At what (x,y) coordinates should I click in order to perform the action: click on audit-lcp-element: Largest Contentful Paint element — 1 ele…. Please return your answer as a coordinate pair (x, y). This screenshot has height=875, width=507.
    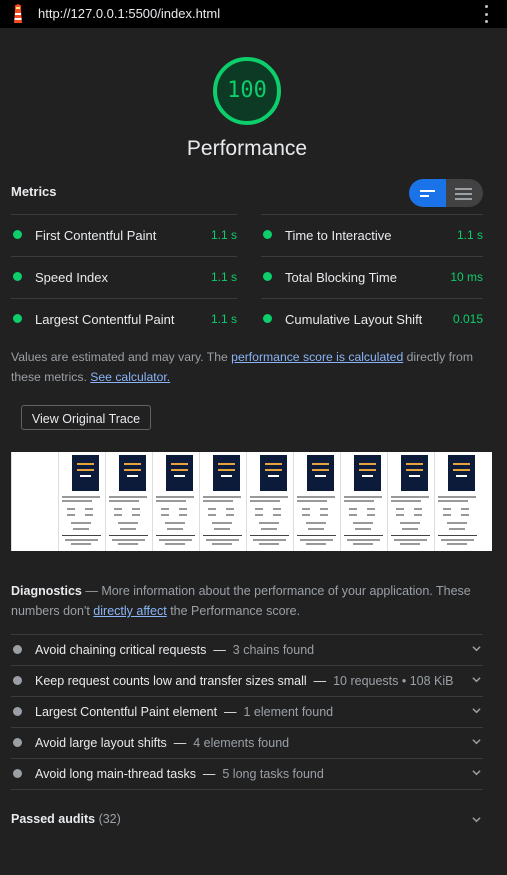
    Looking at the image, I should click on (247, 712).